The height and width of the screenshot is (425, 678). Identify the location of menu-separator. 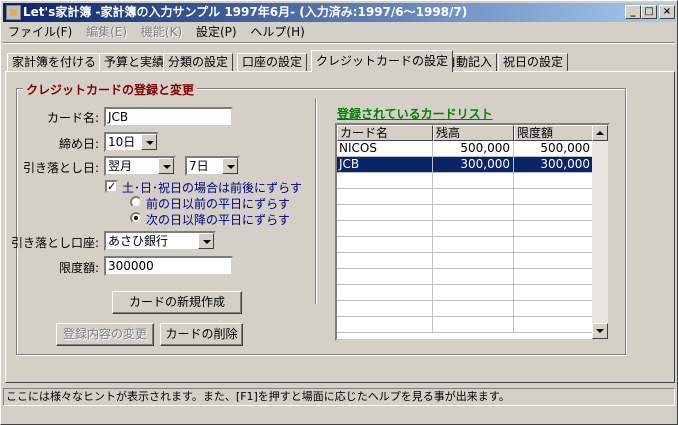
(339, 43).